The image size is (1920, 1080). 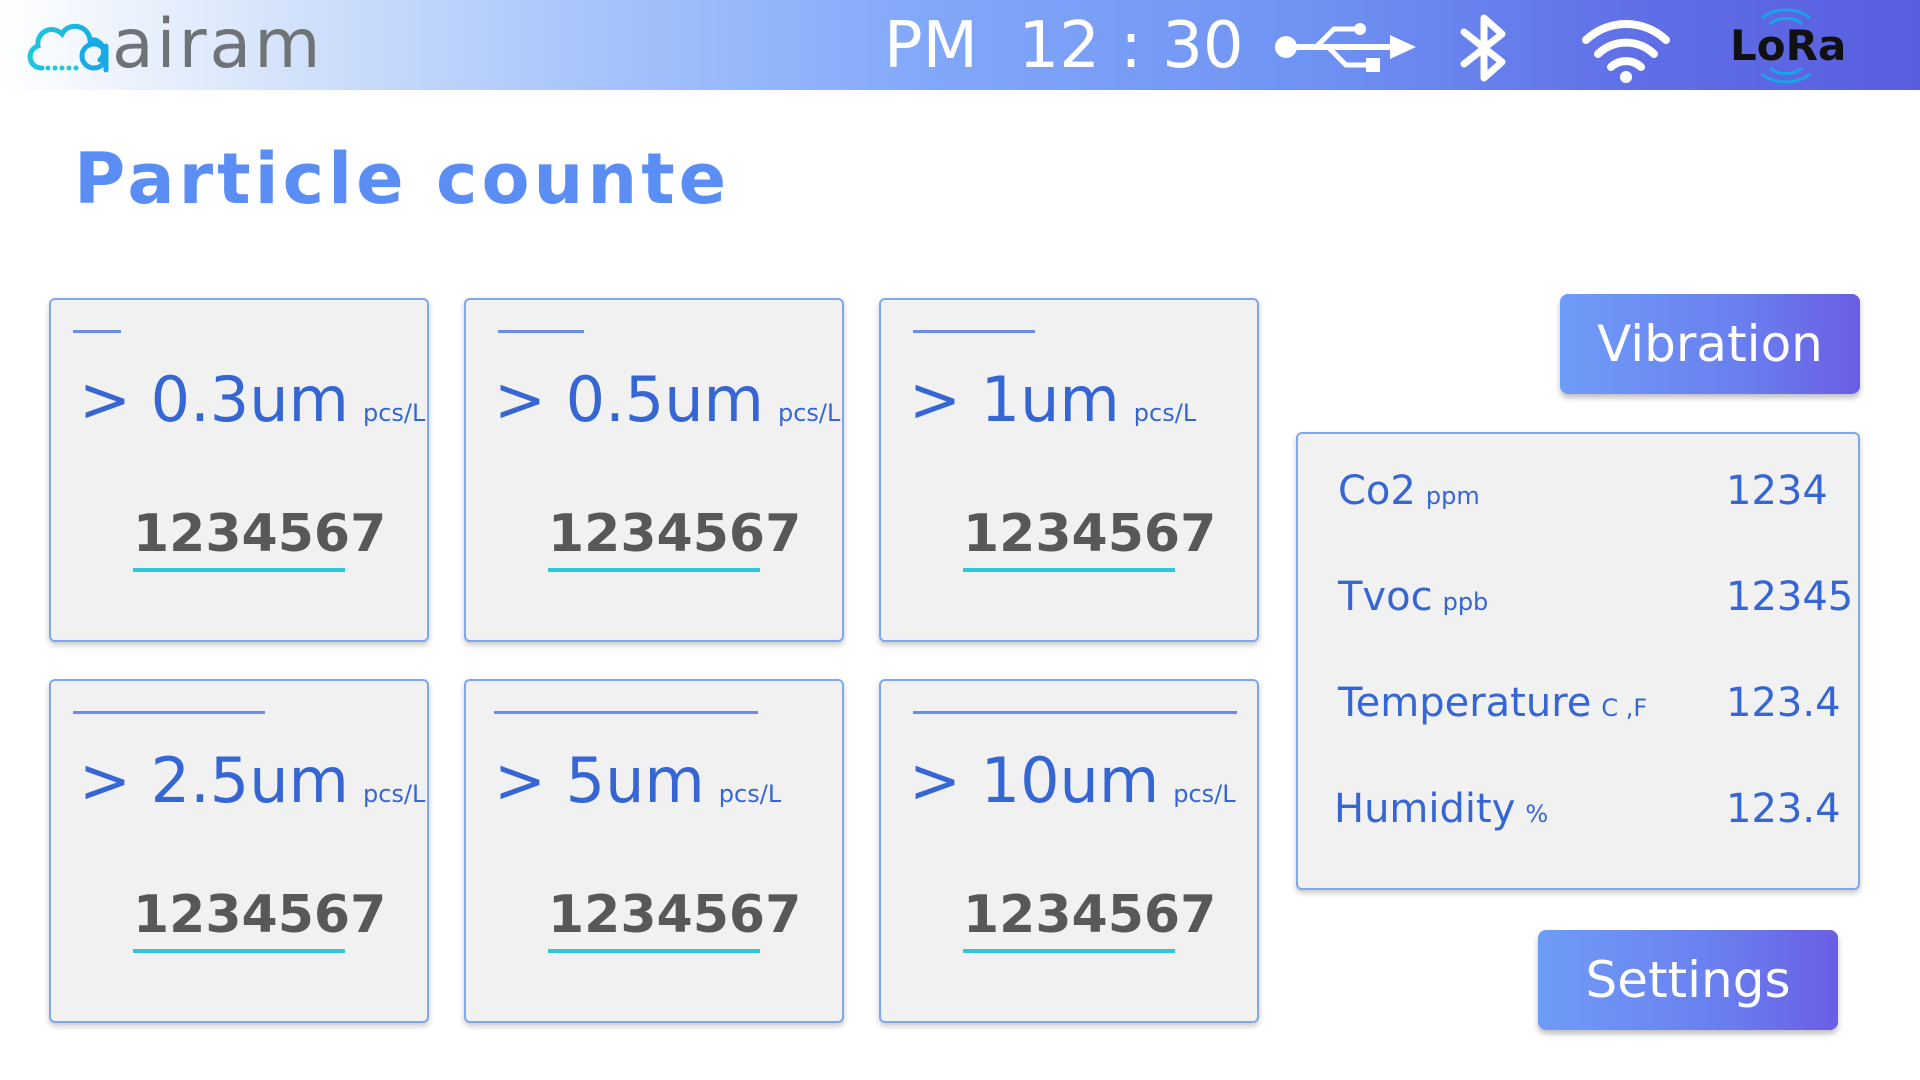 What do you see at coordinates (218, 44) in the screenshot?
I see `logo-text: airam` at bounding box center [218, 44].